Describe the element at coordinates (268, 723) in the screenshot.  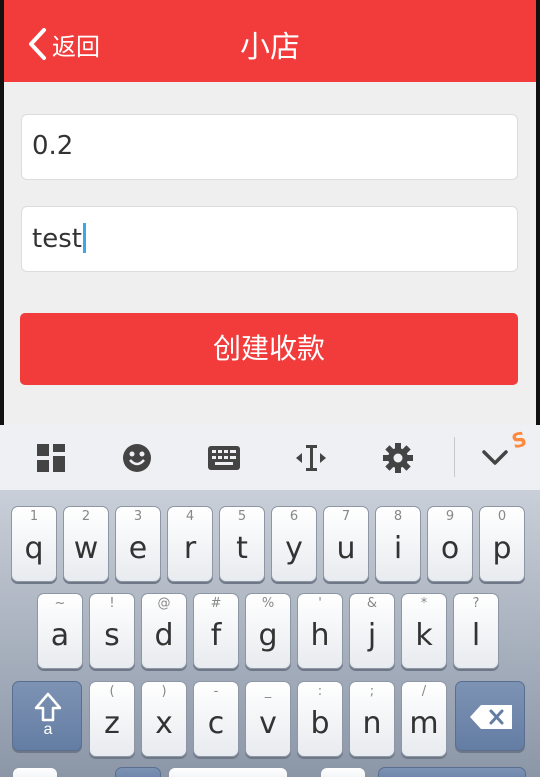
I see `key-primary-label: v` at that location.